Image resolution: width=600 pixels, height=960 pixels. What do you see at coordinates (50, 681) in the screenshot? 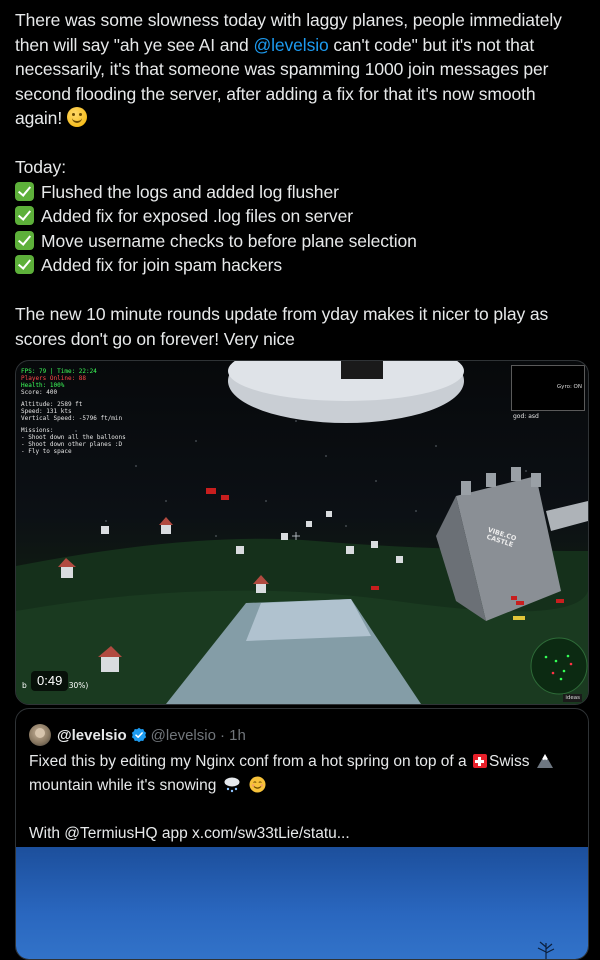
I see `video-duration-badge: 0:49` at bounding box center [50, 681].